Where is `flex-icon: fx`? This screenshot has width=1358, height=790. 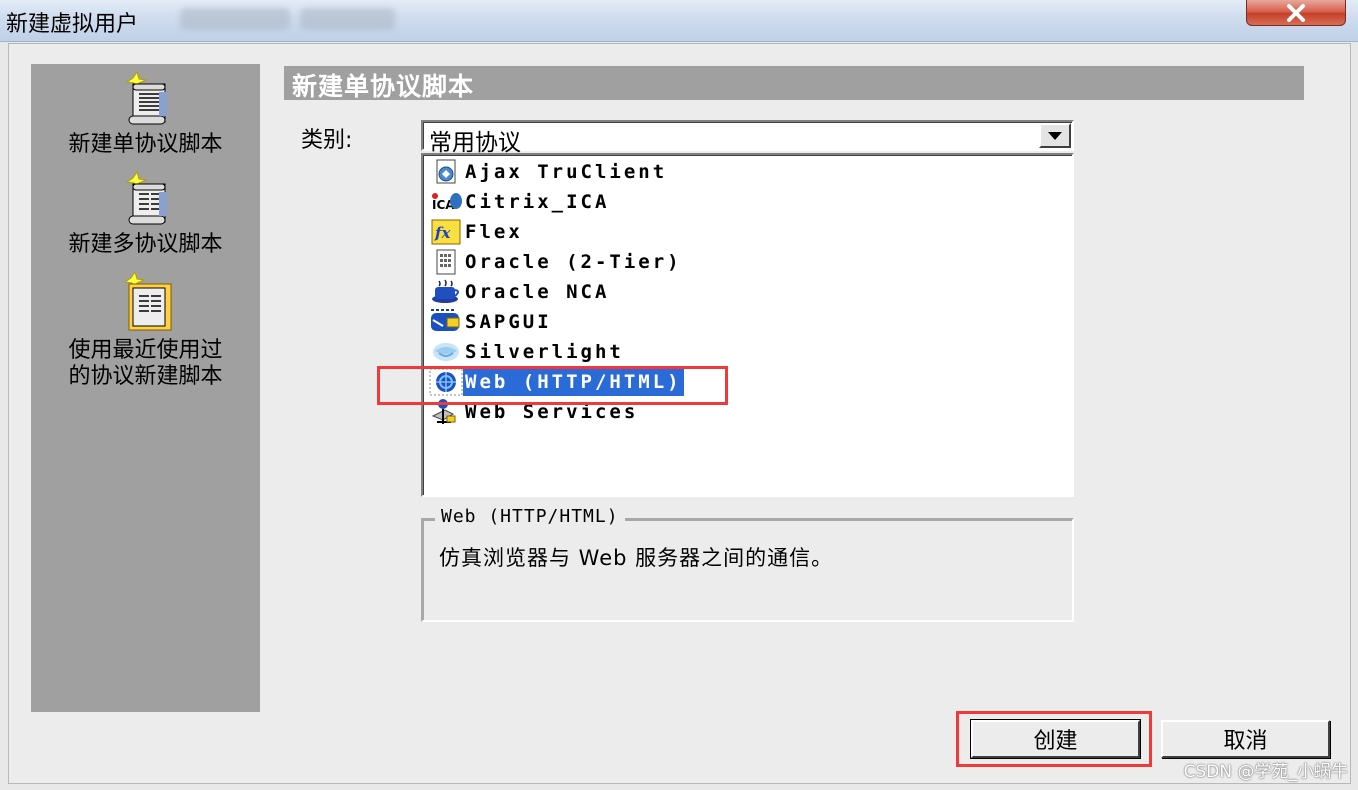 flex-icon: fx is located at coordinates (446, 232).